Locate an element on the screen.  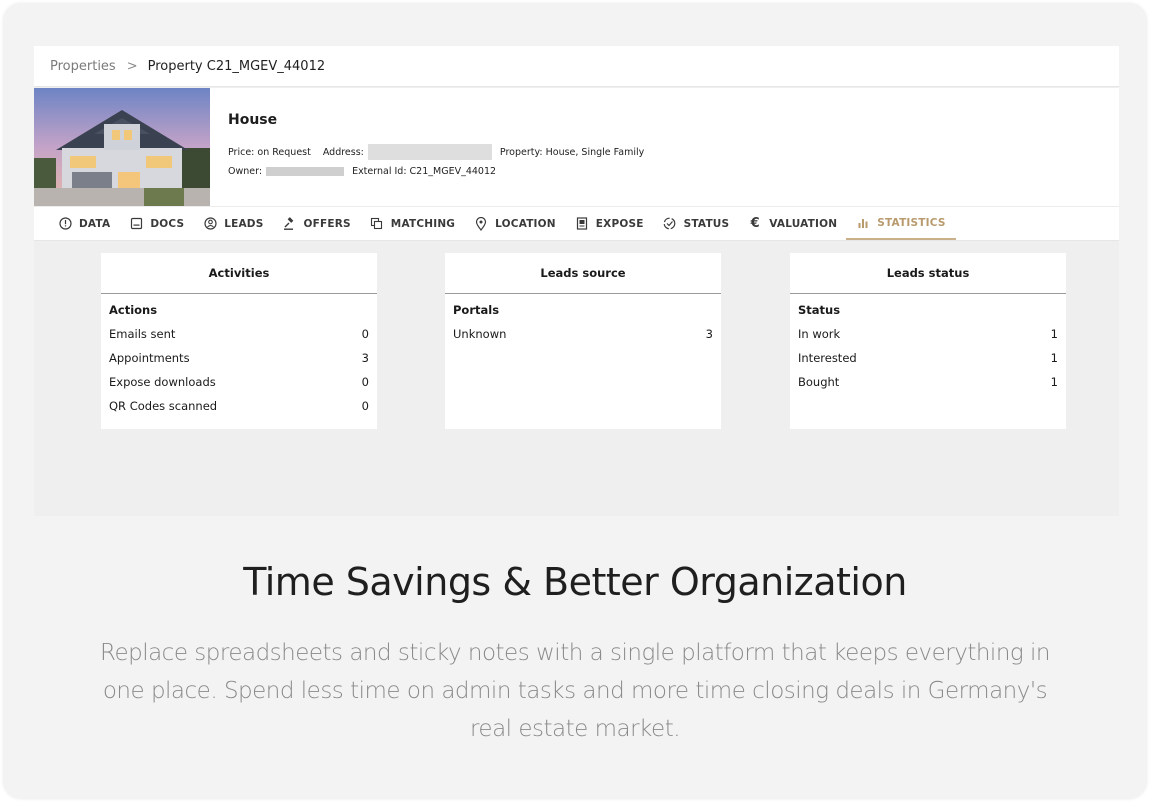
copy-icon is located at coordinates (377, 224).